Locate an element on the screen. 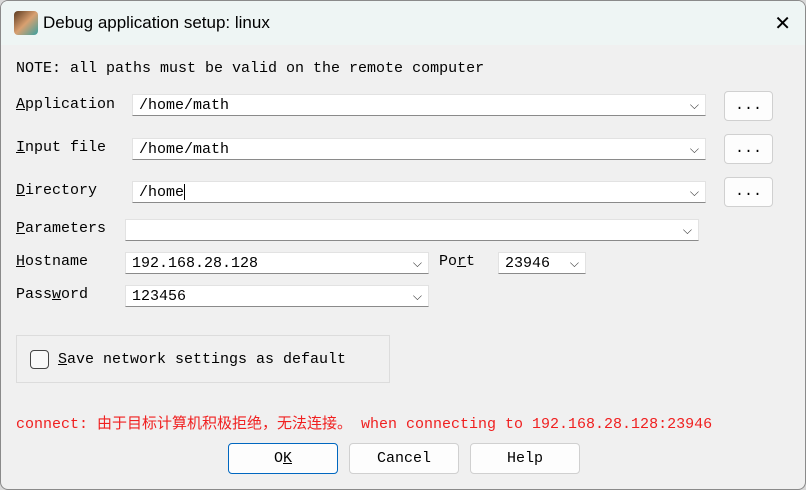 The height and width of the screenshot is (490, 806). password-combo: 123456 ⌵ is located at coordinates (277, 296).